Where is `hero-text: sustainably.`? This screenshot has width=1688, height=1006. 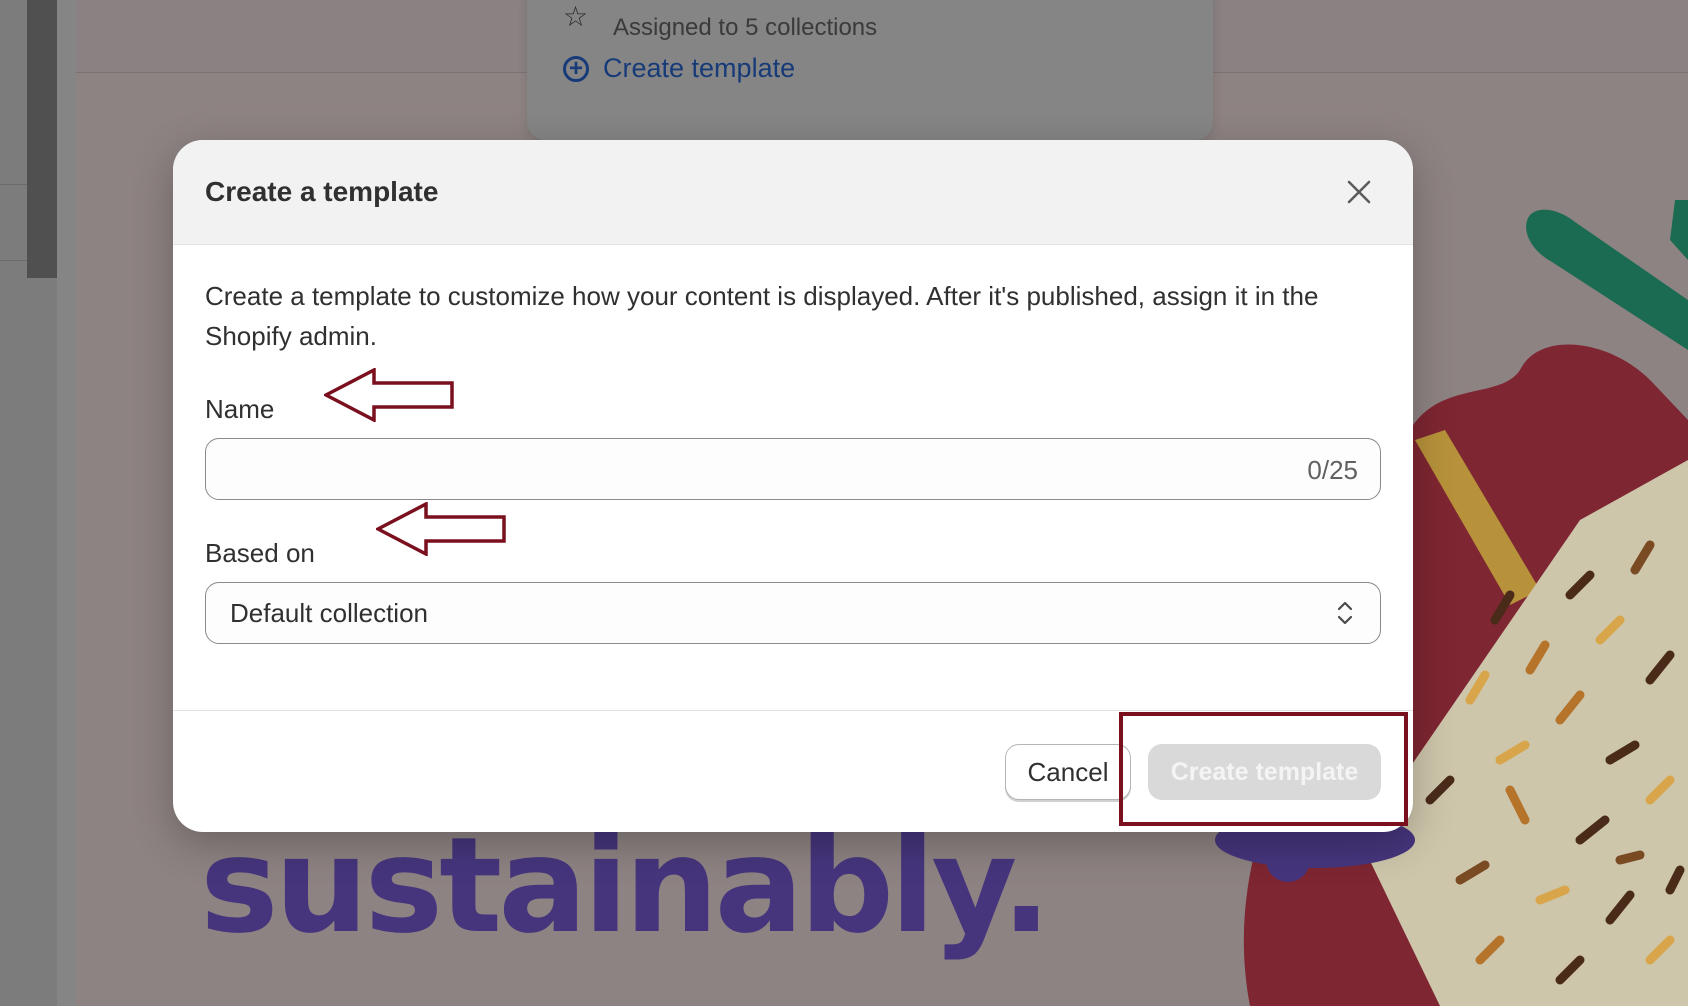
hero-text: sustainably. is located at coordinates (625, 886).